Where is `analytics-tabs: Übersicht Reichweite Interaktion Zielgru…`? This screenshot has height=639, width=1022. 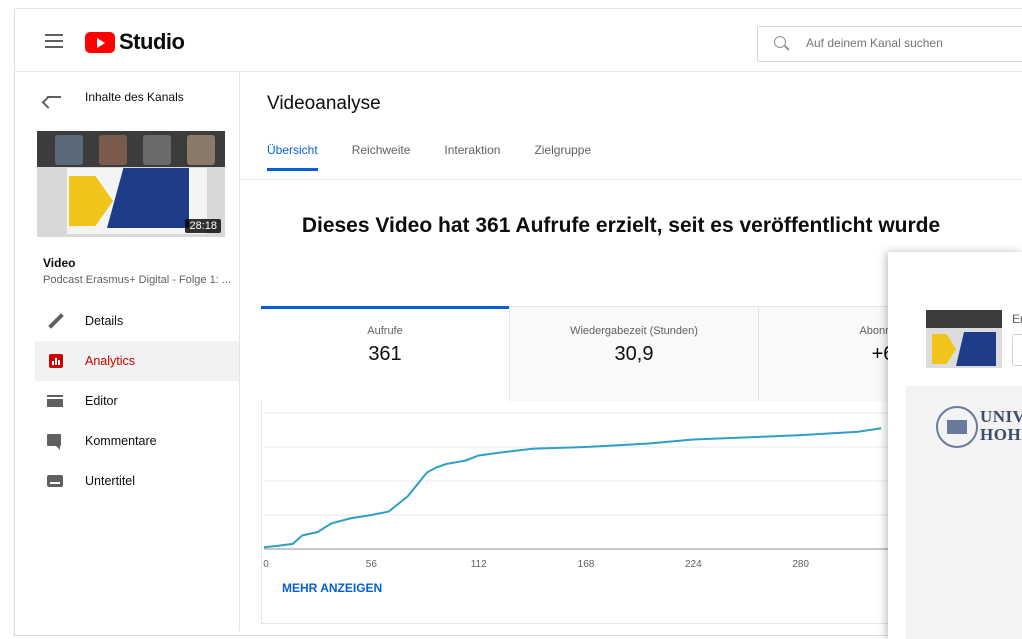
analytics-tabs: Übersicht Reichweite Interaktion Zielgru… is located at coordinates (446, 157).